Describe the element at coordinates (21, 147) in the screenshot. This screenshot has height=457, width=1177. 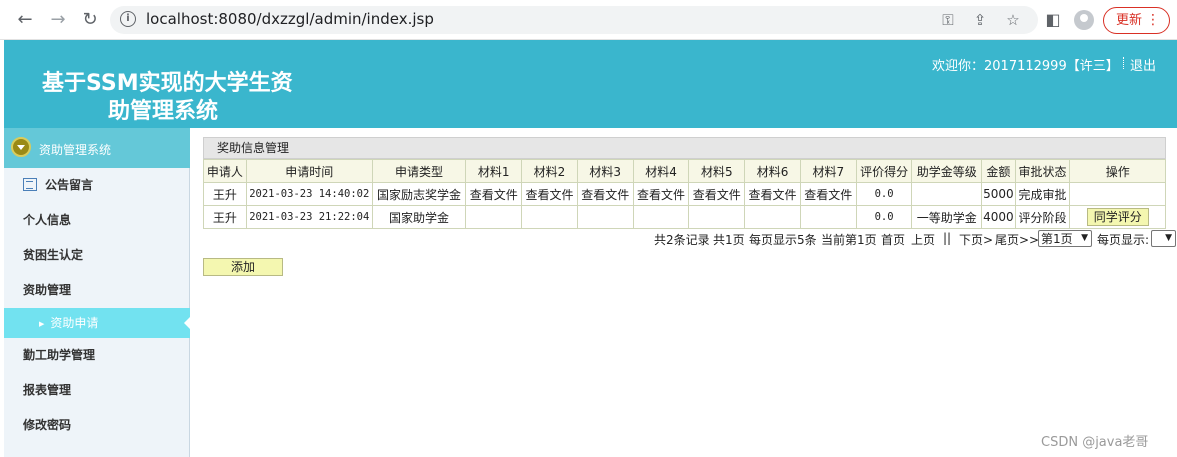
I see `expand-circle-icon` at that location.